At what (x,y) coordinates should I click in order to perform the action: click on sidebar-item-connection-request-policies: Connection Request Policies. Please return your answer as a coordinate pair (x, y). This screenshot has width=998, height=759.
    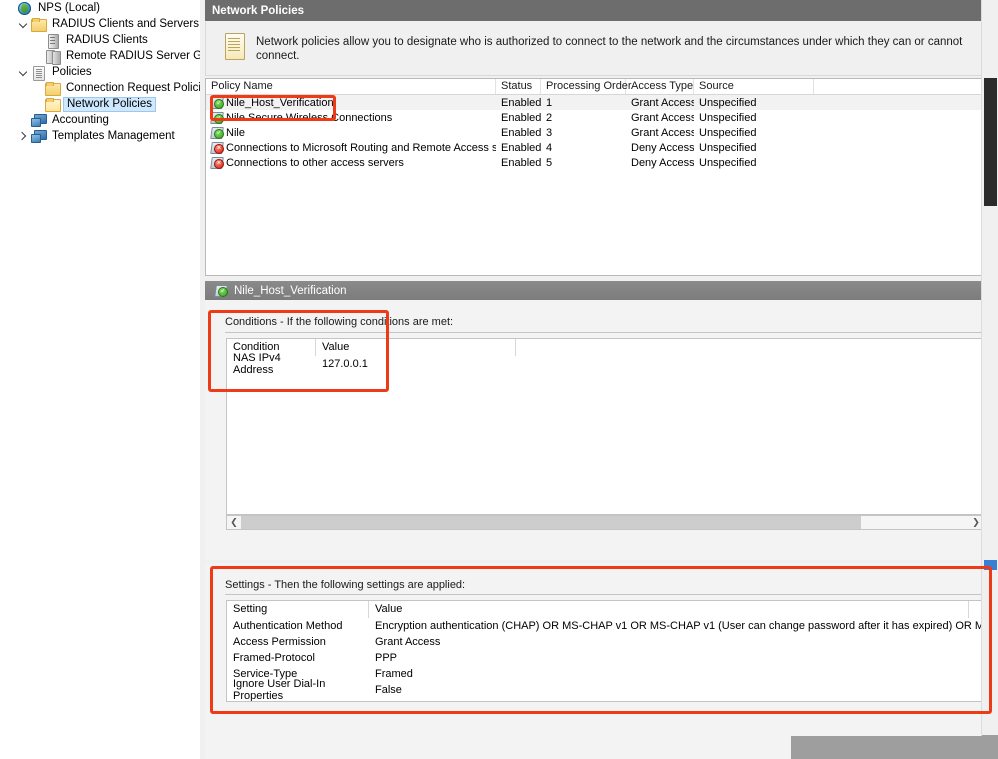
    Looking at the image, I should click on (100, 88).